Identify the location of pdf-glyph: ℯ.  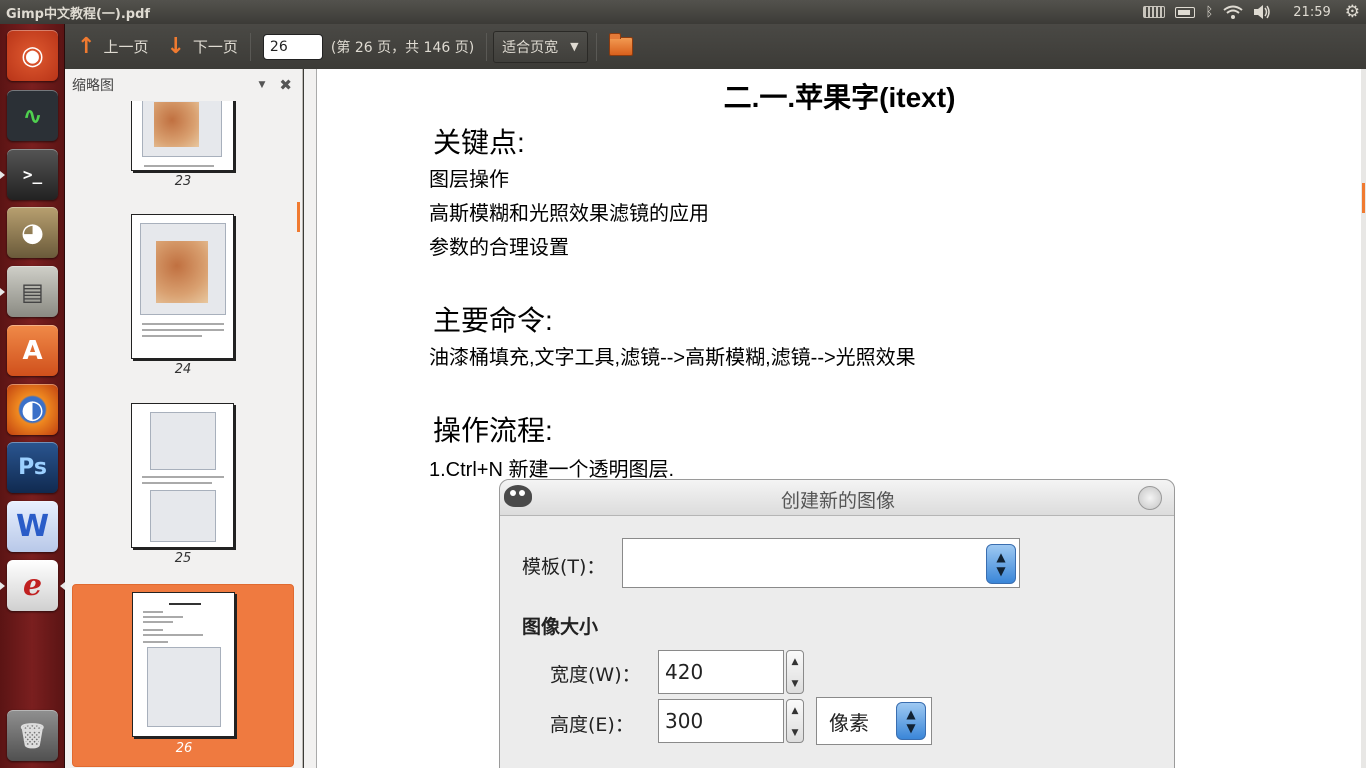
(32, 585).